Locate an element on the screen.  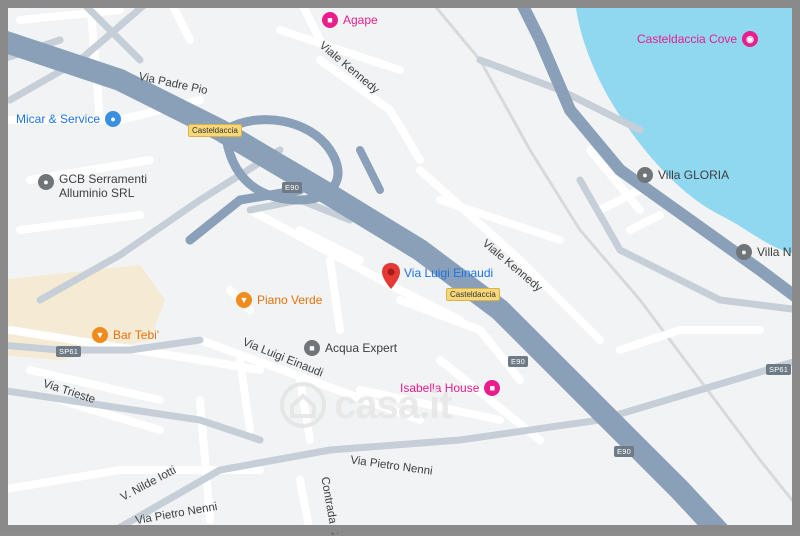
poi-gcb-serramenti: ● GCB Serramenti Alluminio SRL is located at coordinates (92, 186).